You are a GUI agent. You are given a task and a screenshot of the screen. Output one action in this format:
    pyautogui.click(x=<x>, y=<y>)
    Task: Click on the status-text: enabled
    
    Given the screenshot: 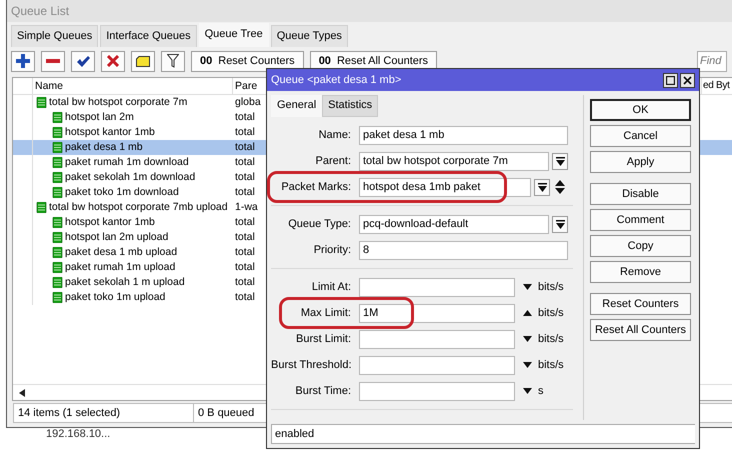 What is the action you would take?
    pyautogui.click(x=483, y=434)
    